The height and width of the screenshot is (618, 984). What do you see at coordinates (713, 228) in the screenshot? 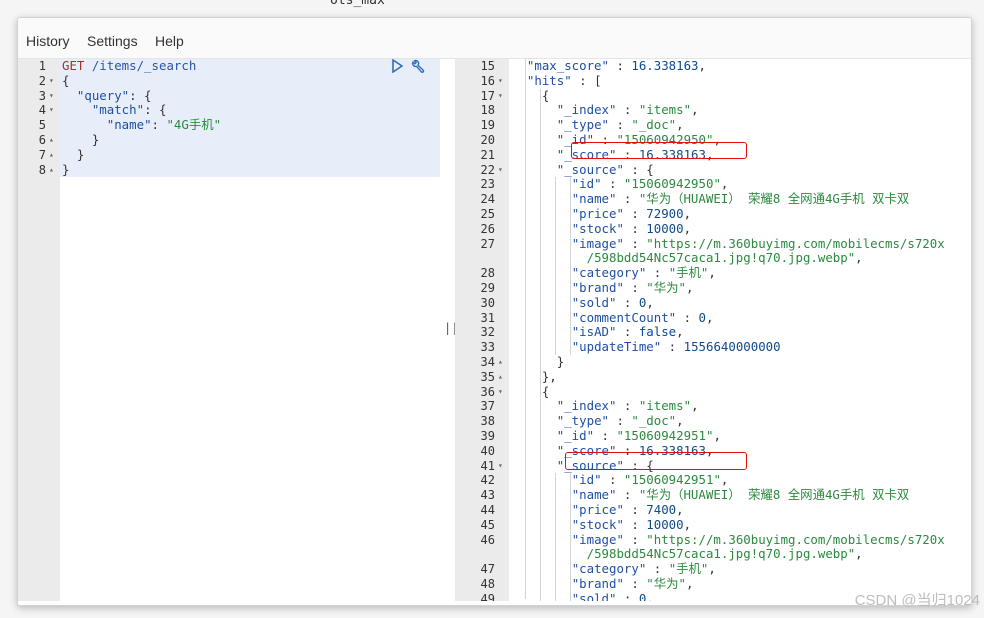
I see `response-line: 26 "stock" : 10000,` at bounding box center [713, 228].